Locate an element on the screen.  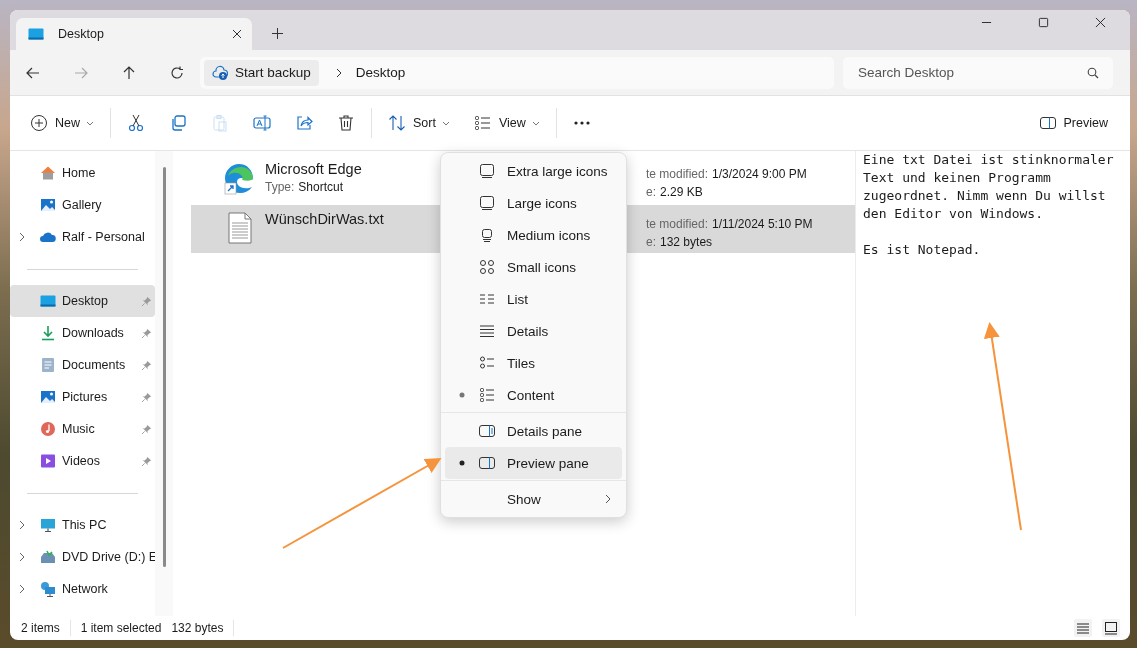
sidebar-label: Videos is located at coordinates (81, 461).